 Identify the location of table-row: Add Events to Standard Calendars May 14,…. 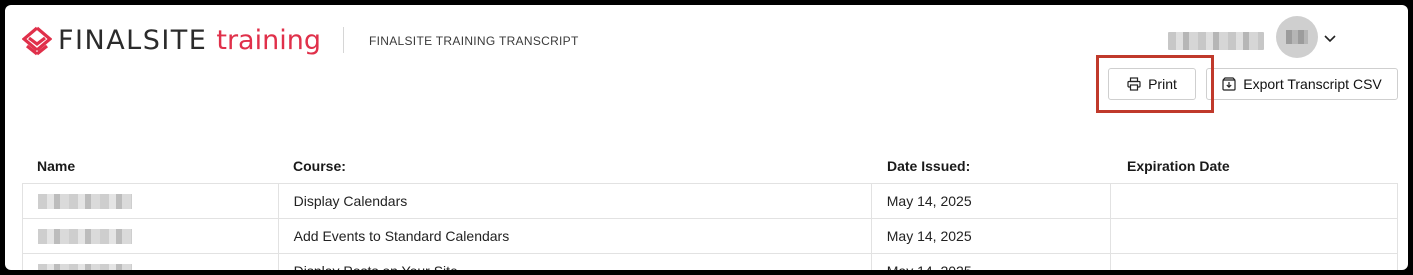
(710, 235).